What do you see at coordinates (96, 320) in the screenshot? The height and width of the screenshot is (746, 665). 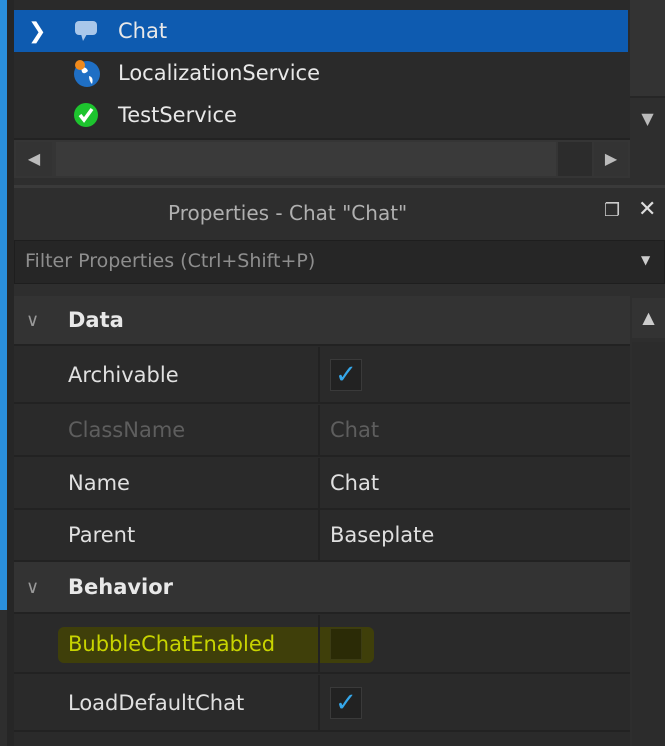 I see `category-label: Data` at bounding box center [96, 320].